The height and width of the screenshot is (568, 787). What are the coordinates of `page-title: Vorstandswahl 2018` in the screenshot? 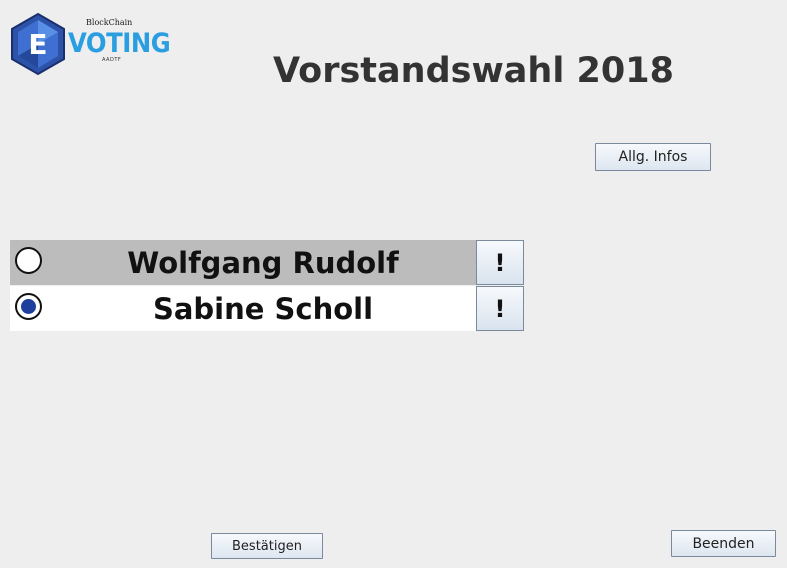 It's located at (473, 71).